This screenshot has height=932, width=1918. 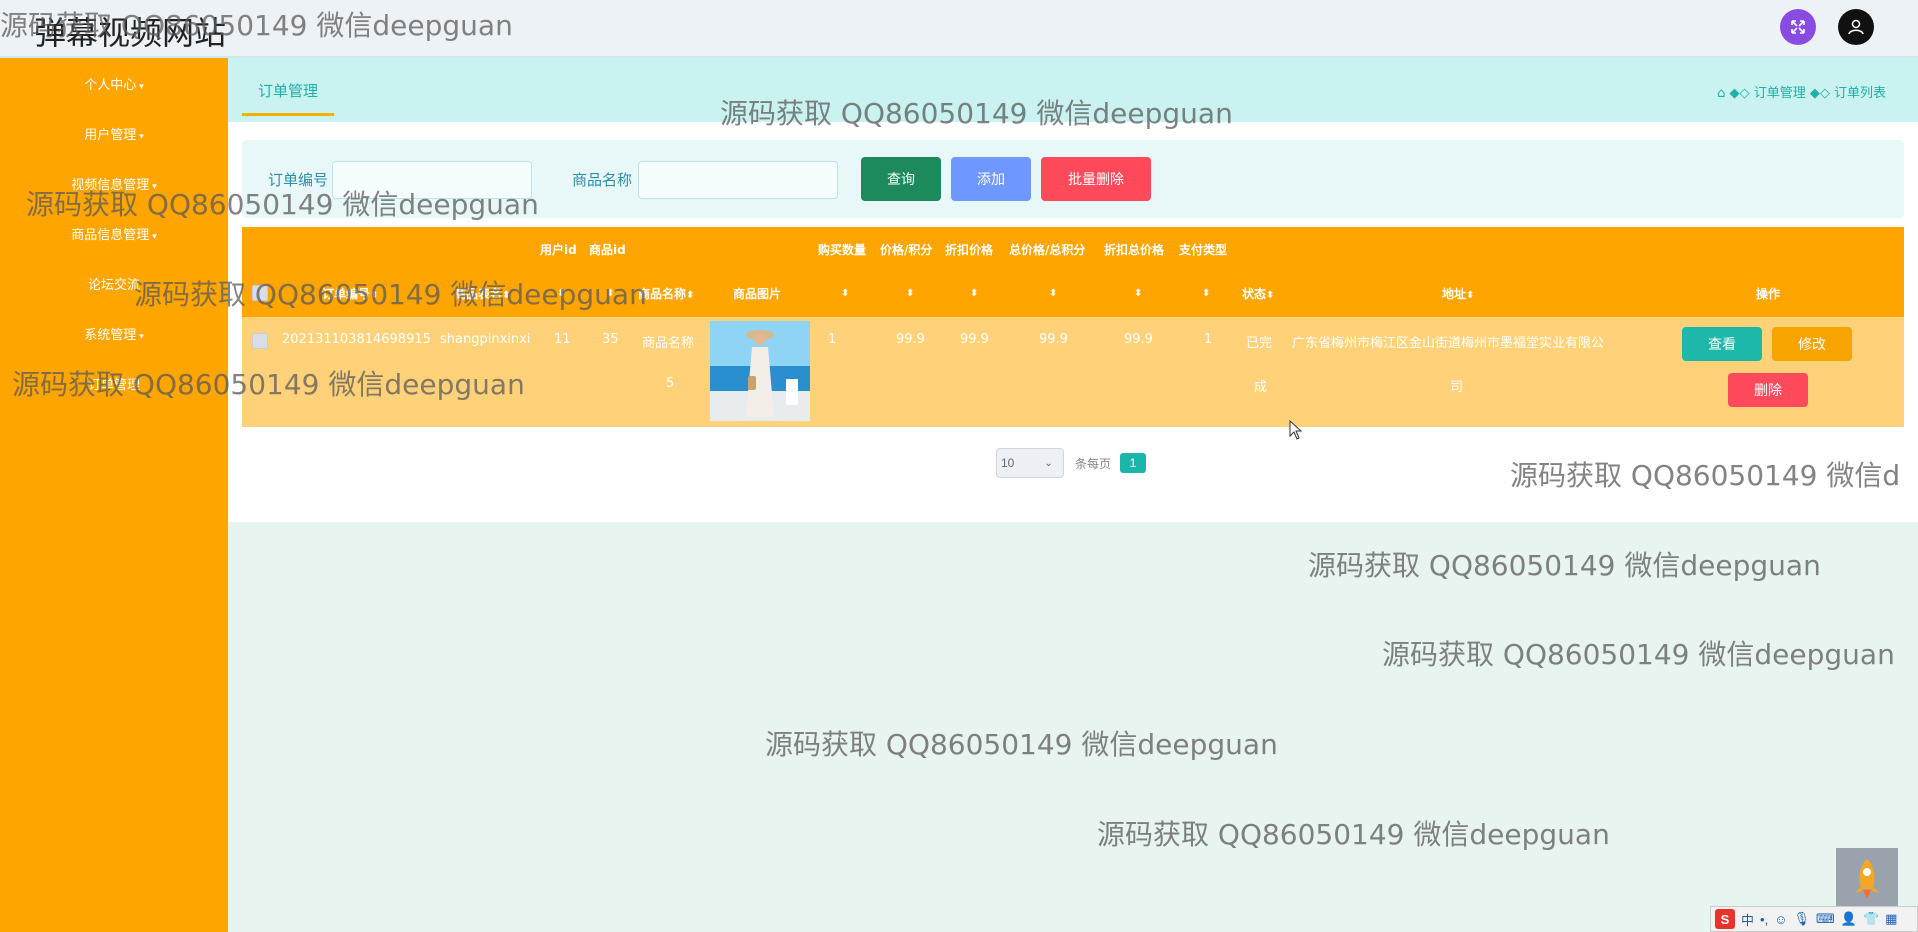 What do you see at coordinates (1096, 179) in the screenshot?
I see `batch-delete-button: 批量删除` at bounding box center [1096, 179].